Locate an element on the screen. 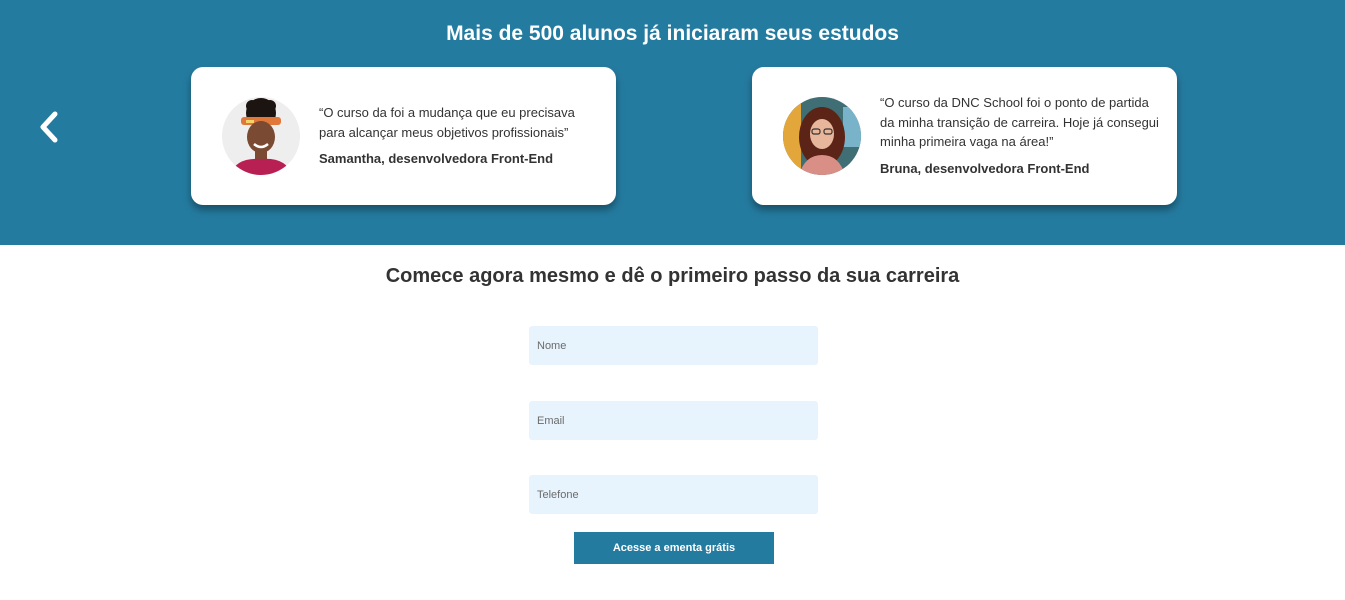  name-field is located at coordinates (673, 345).